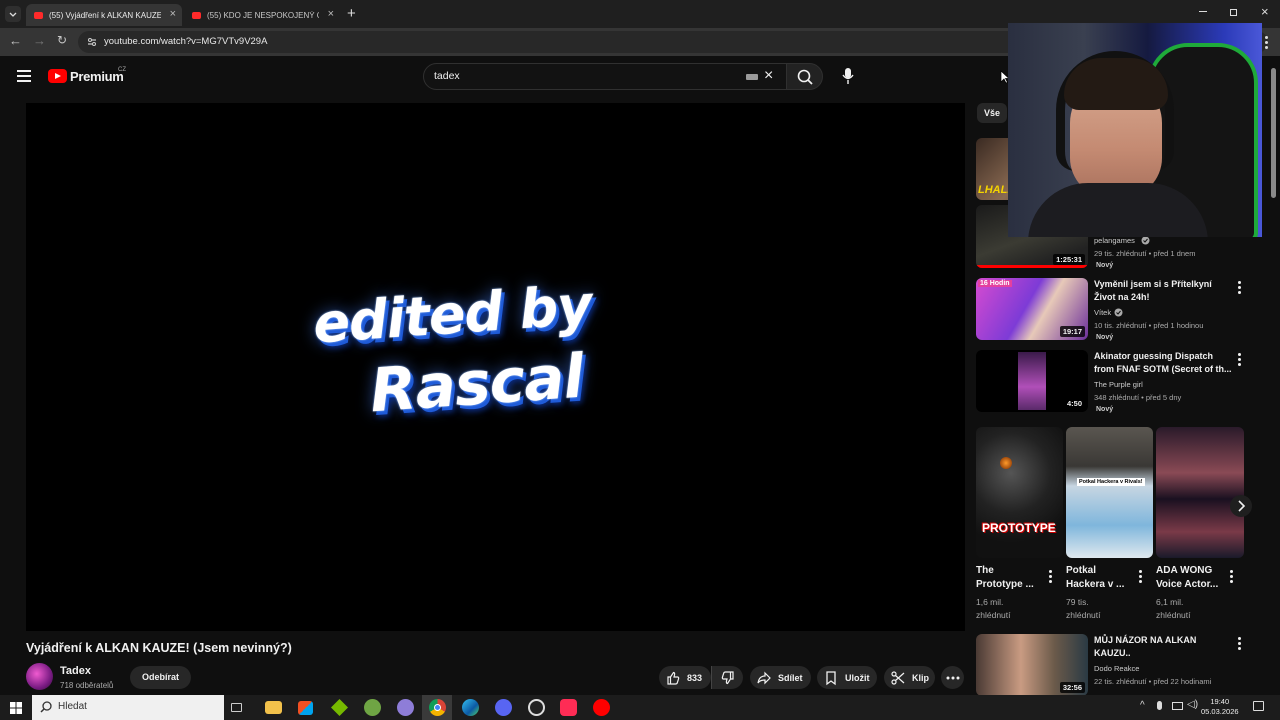  I want to click on restore-icon, so click(1233, 12).